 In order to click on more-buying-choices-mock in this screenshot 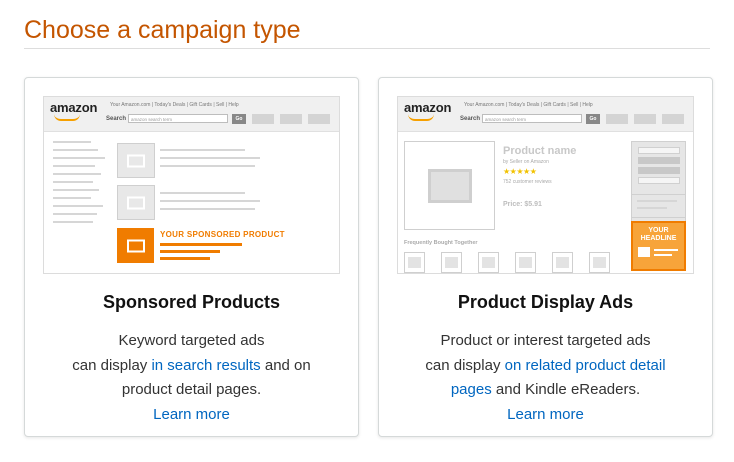, I will do `click(658, 206)`.